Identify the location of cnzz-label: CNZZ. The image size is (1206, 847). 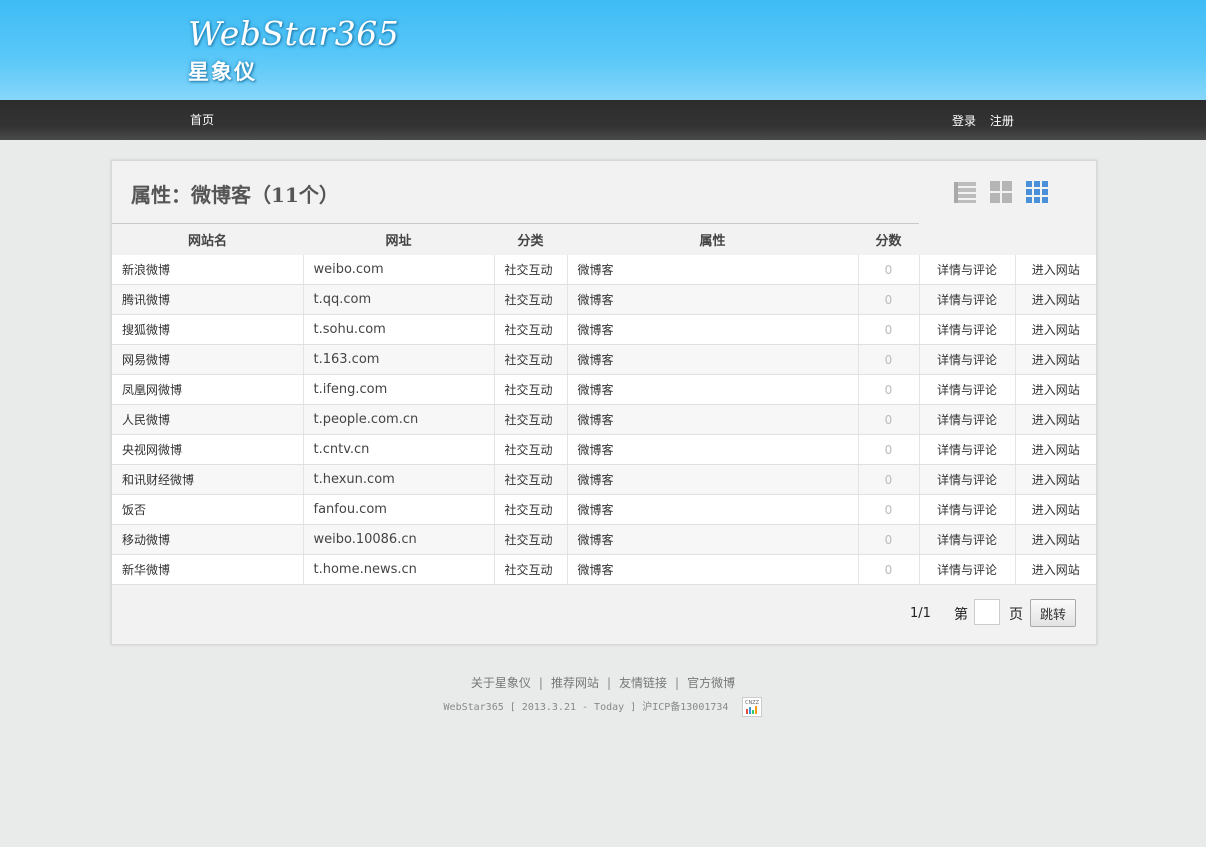
(752, 703).